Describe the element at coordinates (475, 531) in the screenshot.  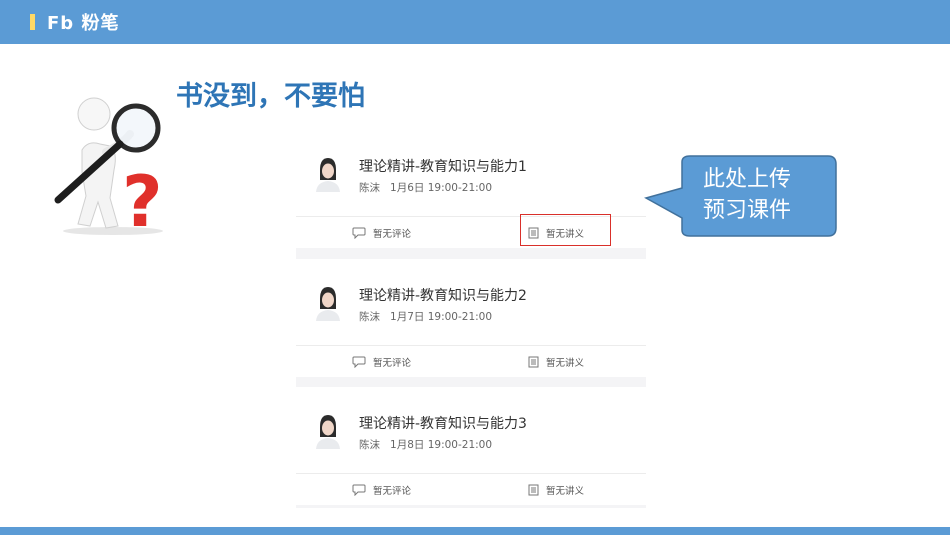
I see `footer-bar` at that location.